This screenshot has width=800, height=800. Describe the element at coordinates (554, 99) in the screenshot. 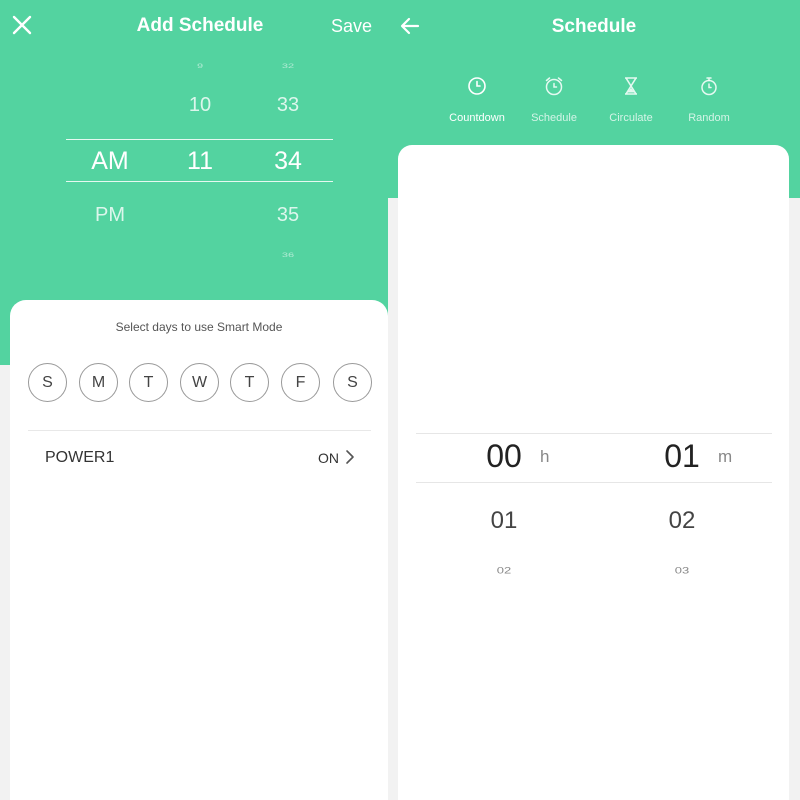

I see `tab-schedule: Schedule` at that location.